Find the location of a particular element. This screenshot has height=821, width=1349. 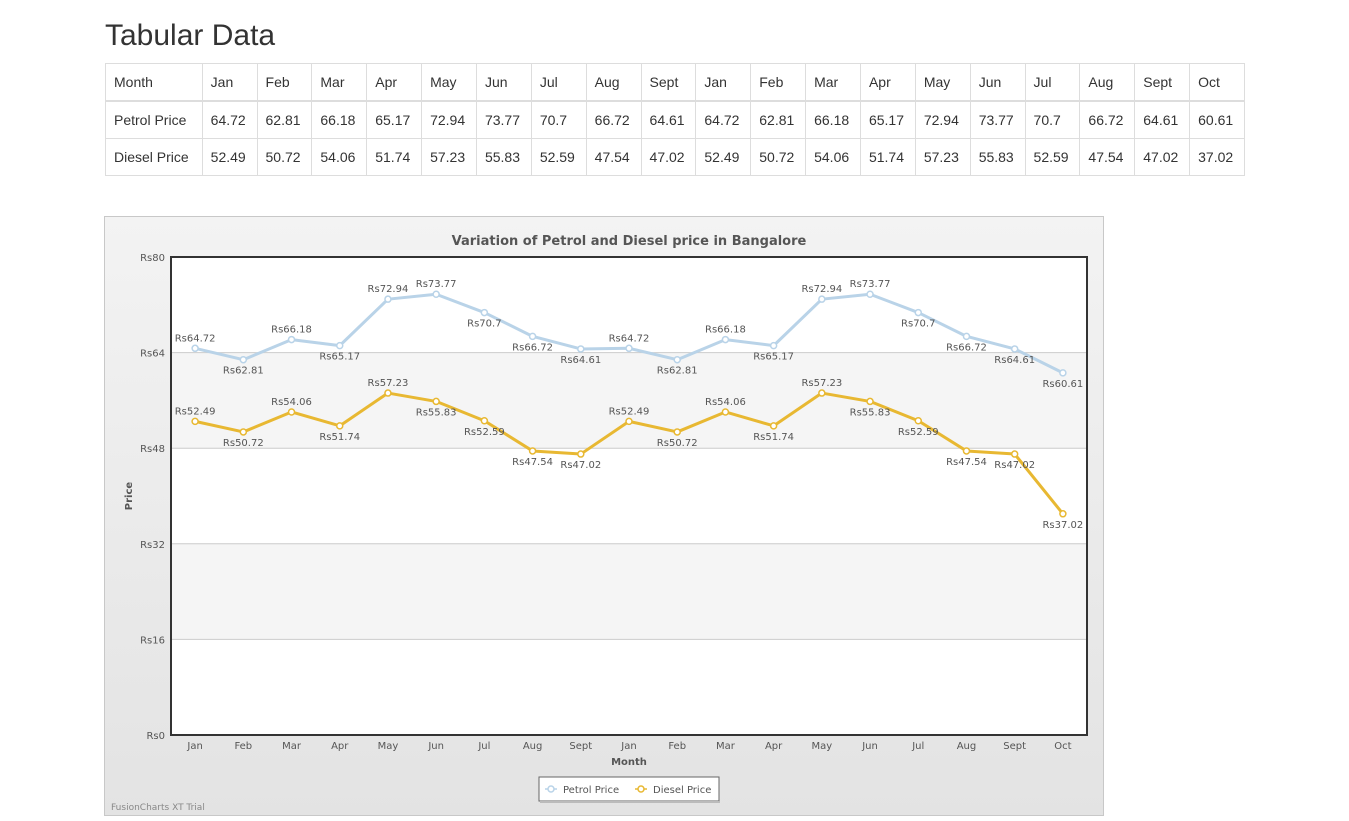

data-label: Rs72.94 is located at coordinates (821, 289).